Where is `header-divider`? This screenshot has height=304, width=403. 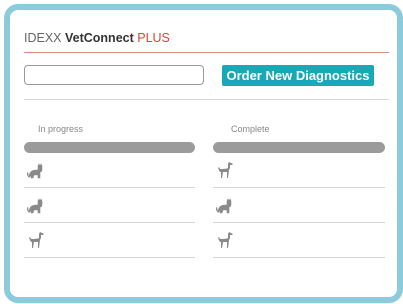 header-divider is located at coordinates (206, 52).